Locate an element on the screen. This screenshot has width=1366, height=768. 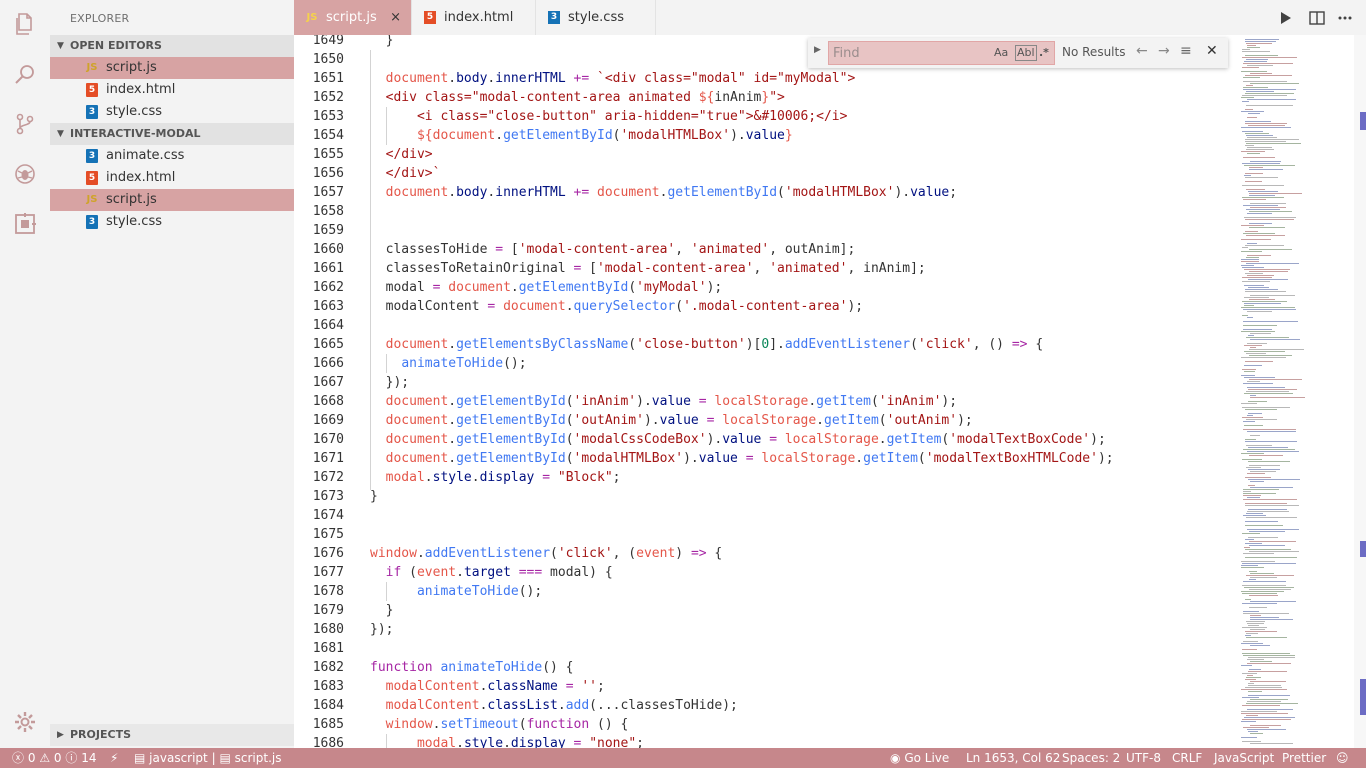
line-ending: CRLF is located at coordinates (1187, 758).